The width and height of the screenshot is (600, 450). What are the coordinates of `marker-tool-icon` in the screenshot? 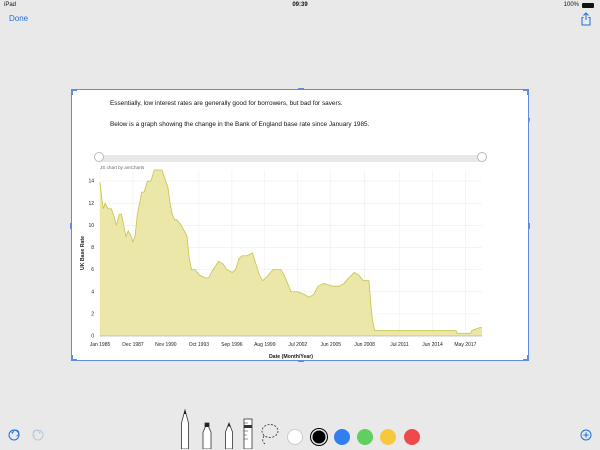 It's located at (207, 435).